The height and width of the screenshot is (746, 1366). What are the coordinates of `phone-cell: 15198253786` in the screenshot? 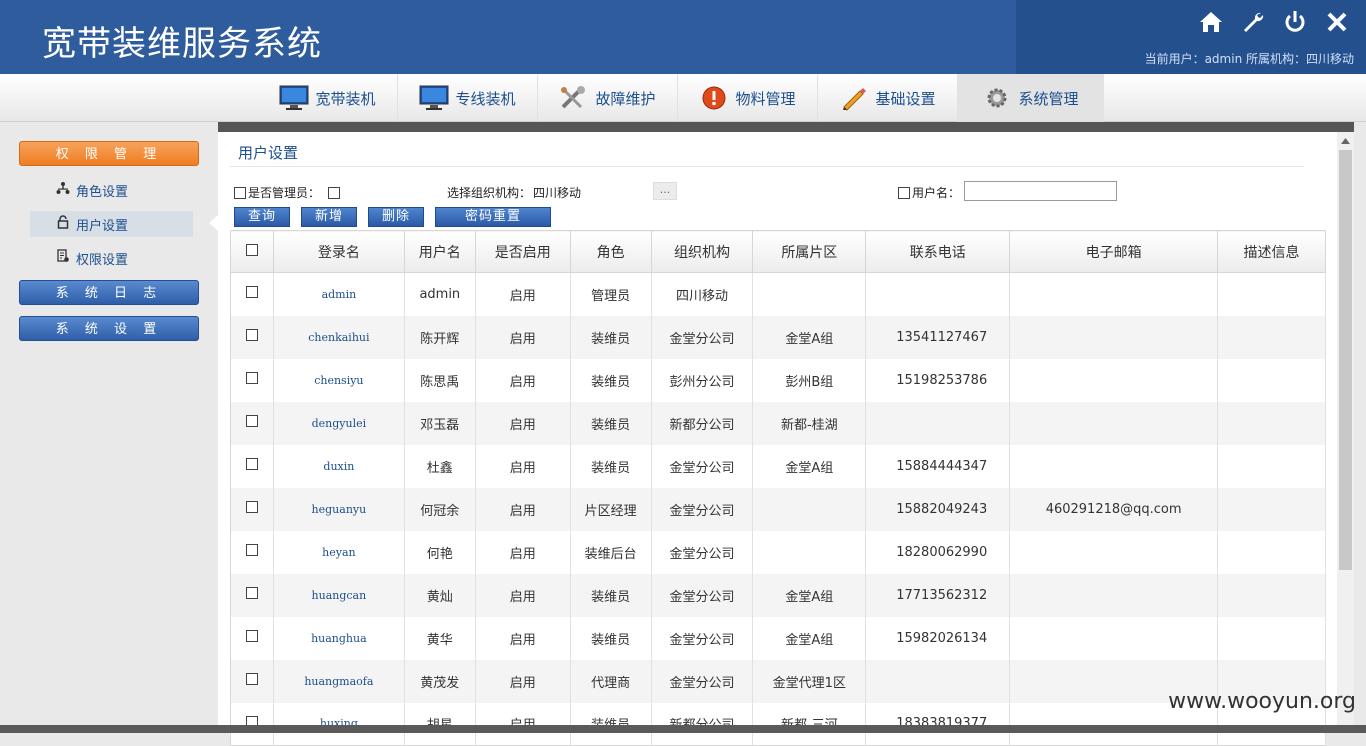 It's located at (938, 380).